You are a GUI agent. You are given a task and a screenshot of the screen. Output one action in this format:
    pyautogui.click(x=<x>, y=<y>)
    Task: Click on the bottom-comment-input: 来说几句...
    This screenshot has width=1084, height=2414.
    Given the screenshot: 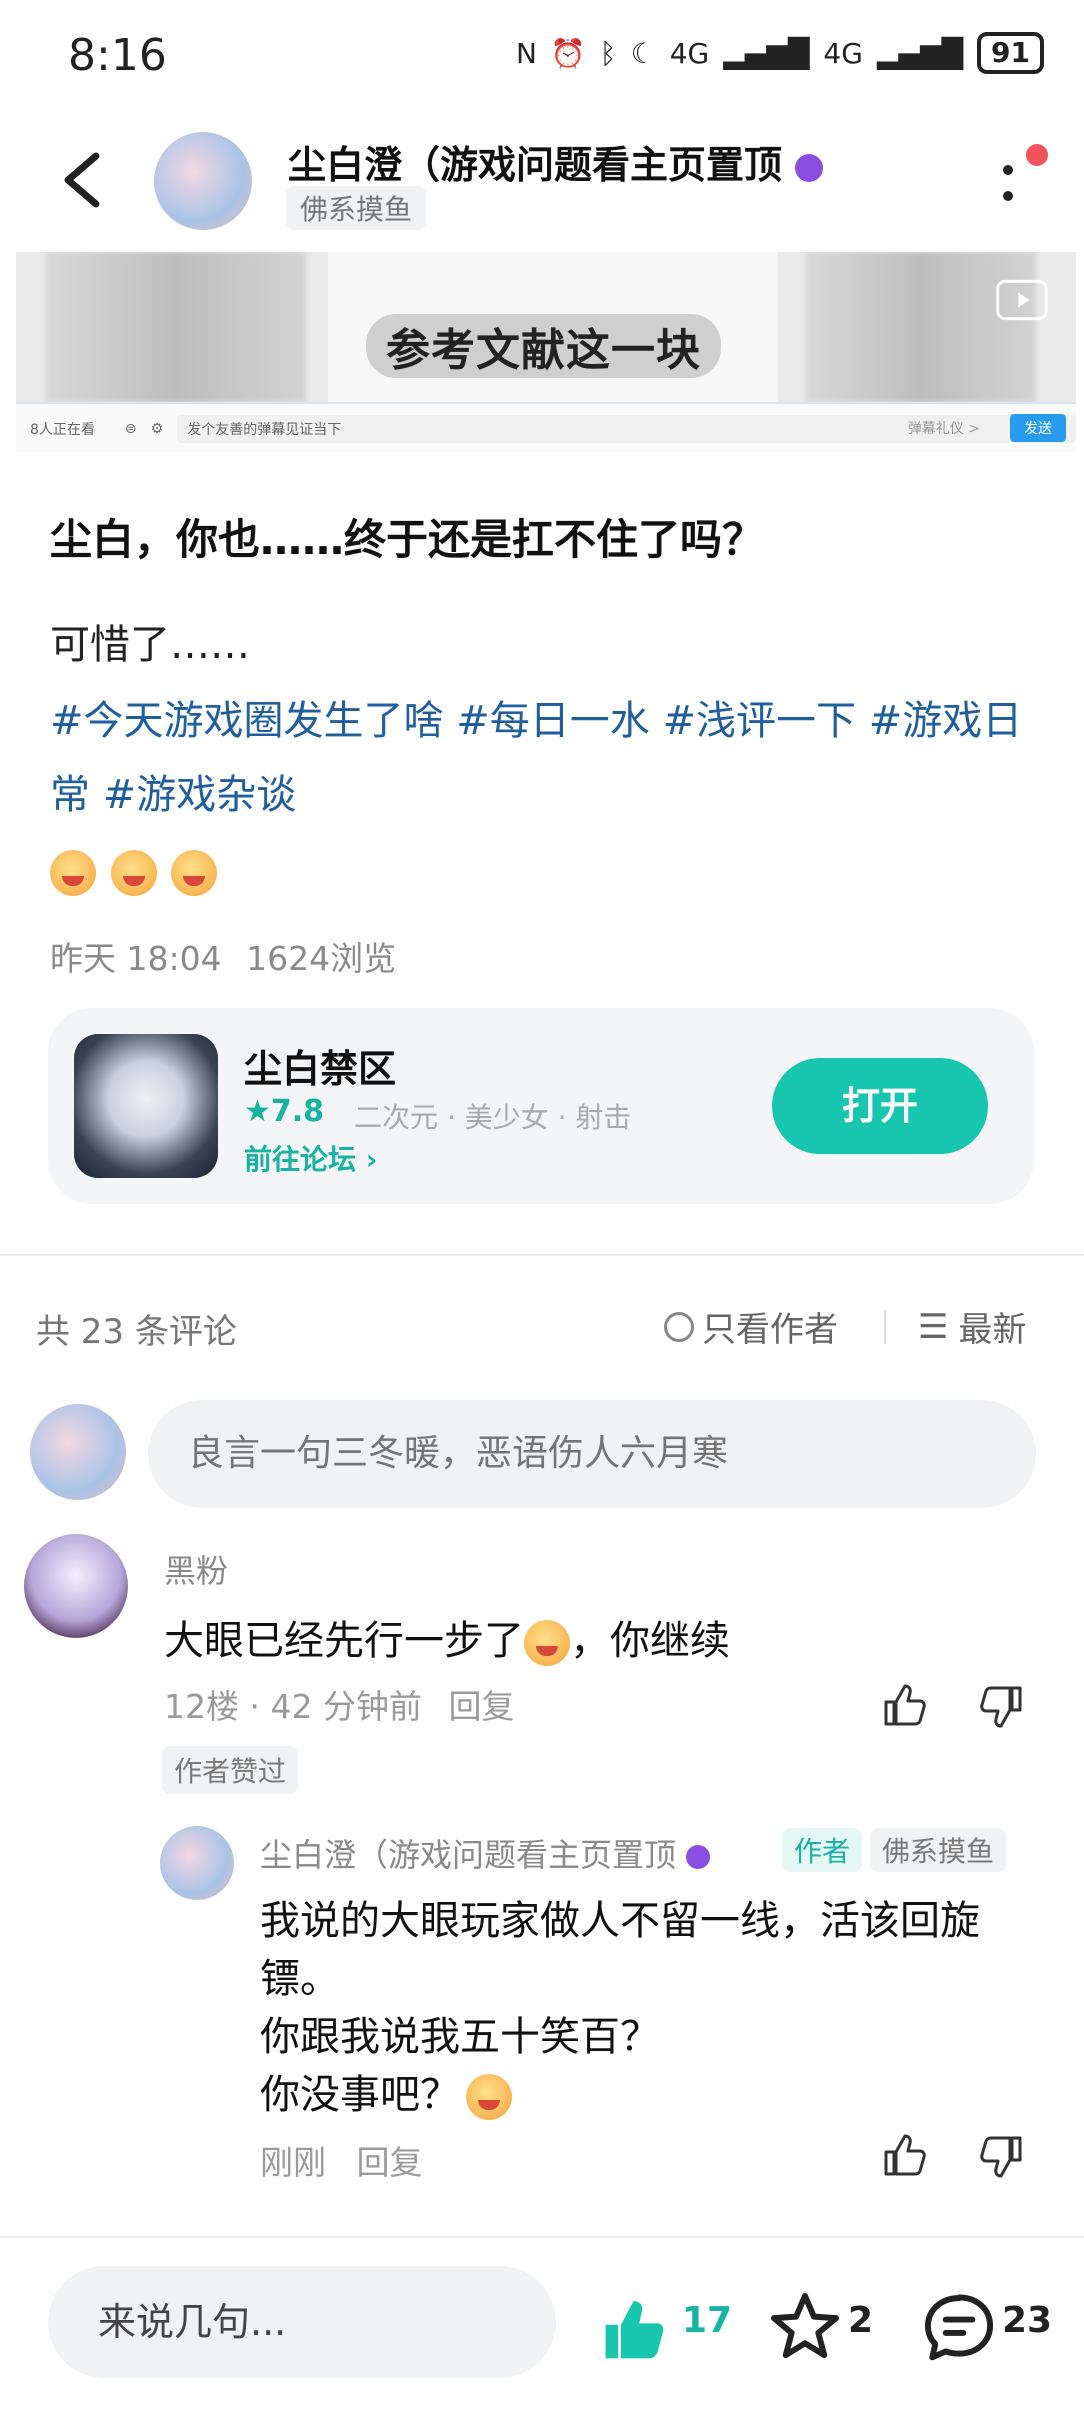 What is the action you would take?
    pyautogui.click(x=302, y=2322)
    